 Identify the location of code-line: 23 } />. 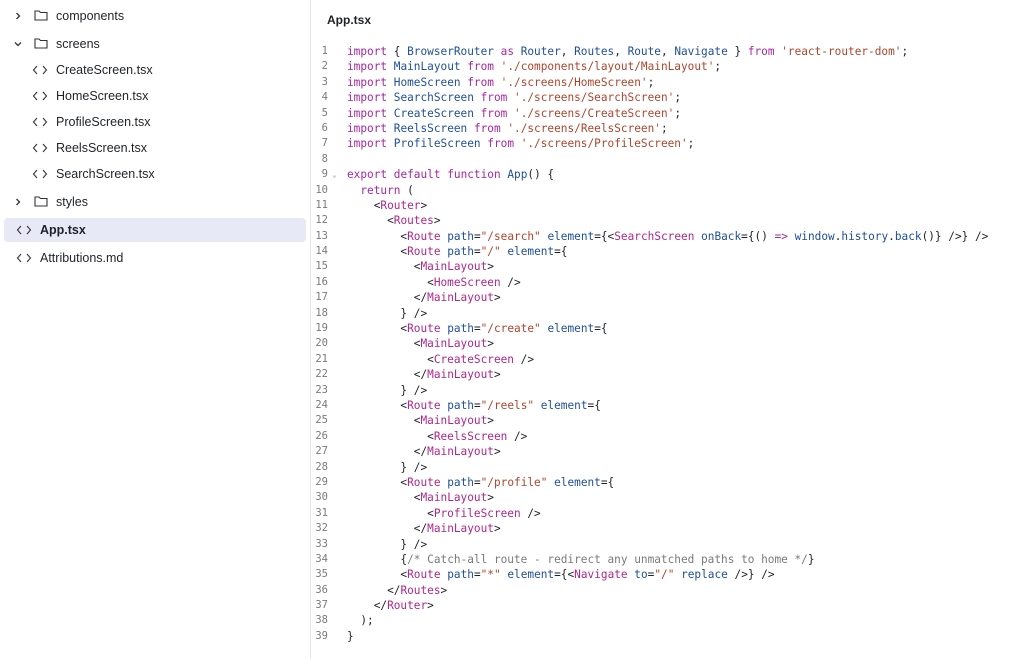
(662, 390).